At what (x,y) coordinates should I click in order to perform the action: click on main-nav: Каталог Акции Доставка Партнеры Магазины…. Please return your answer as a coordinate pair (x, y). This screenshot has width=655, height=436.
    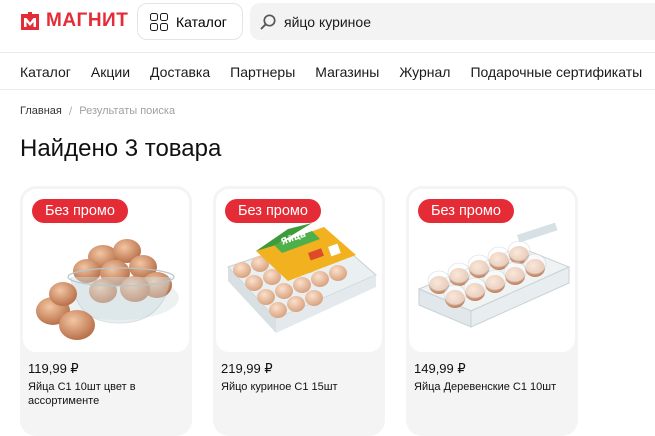
    Looking at the image, I should click on (327, 71).